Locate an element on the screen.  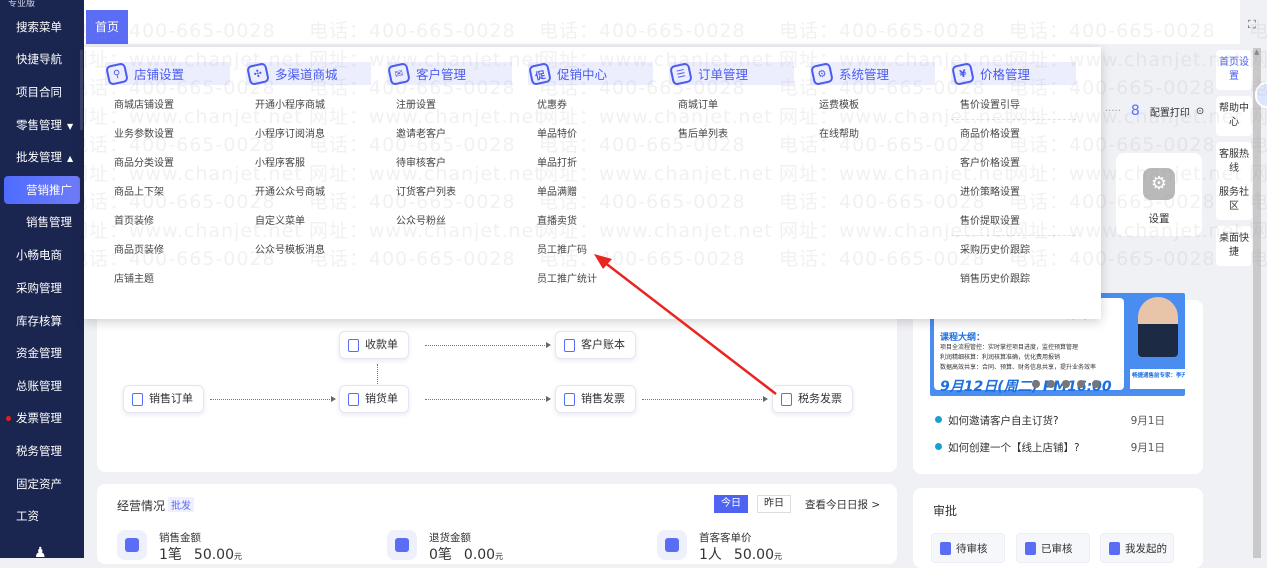
delivery-icon is located at coordinates (353, 399).